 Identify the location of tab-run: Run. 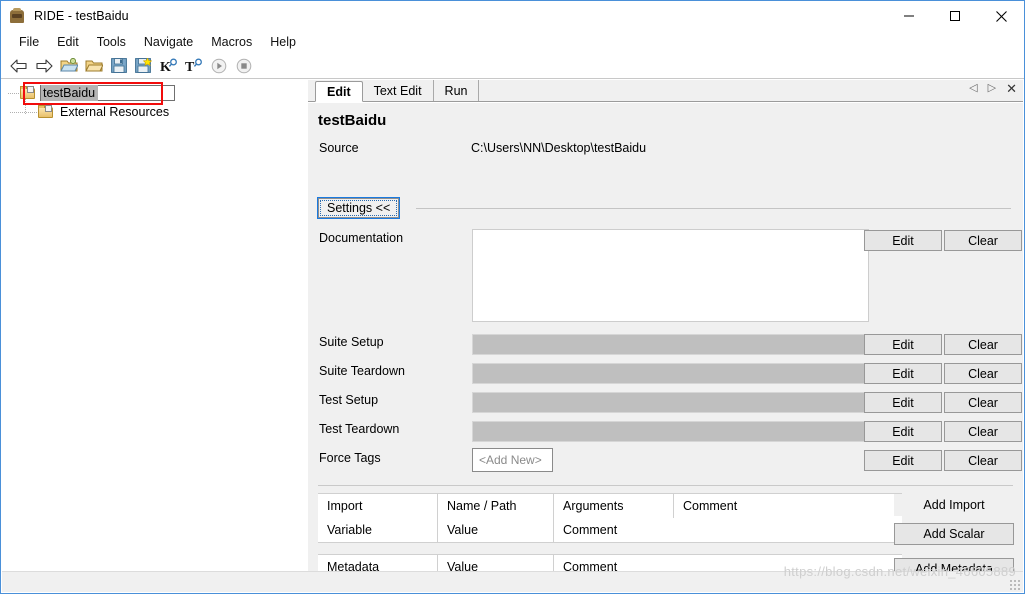
(457, 90).